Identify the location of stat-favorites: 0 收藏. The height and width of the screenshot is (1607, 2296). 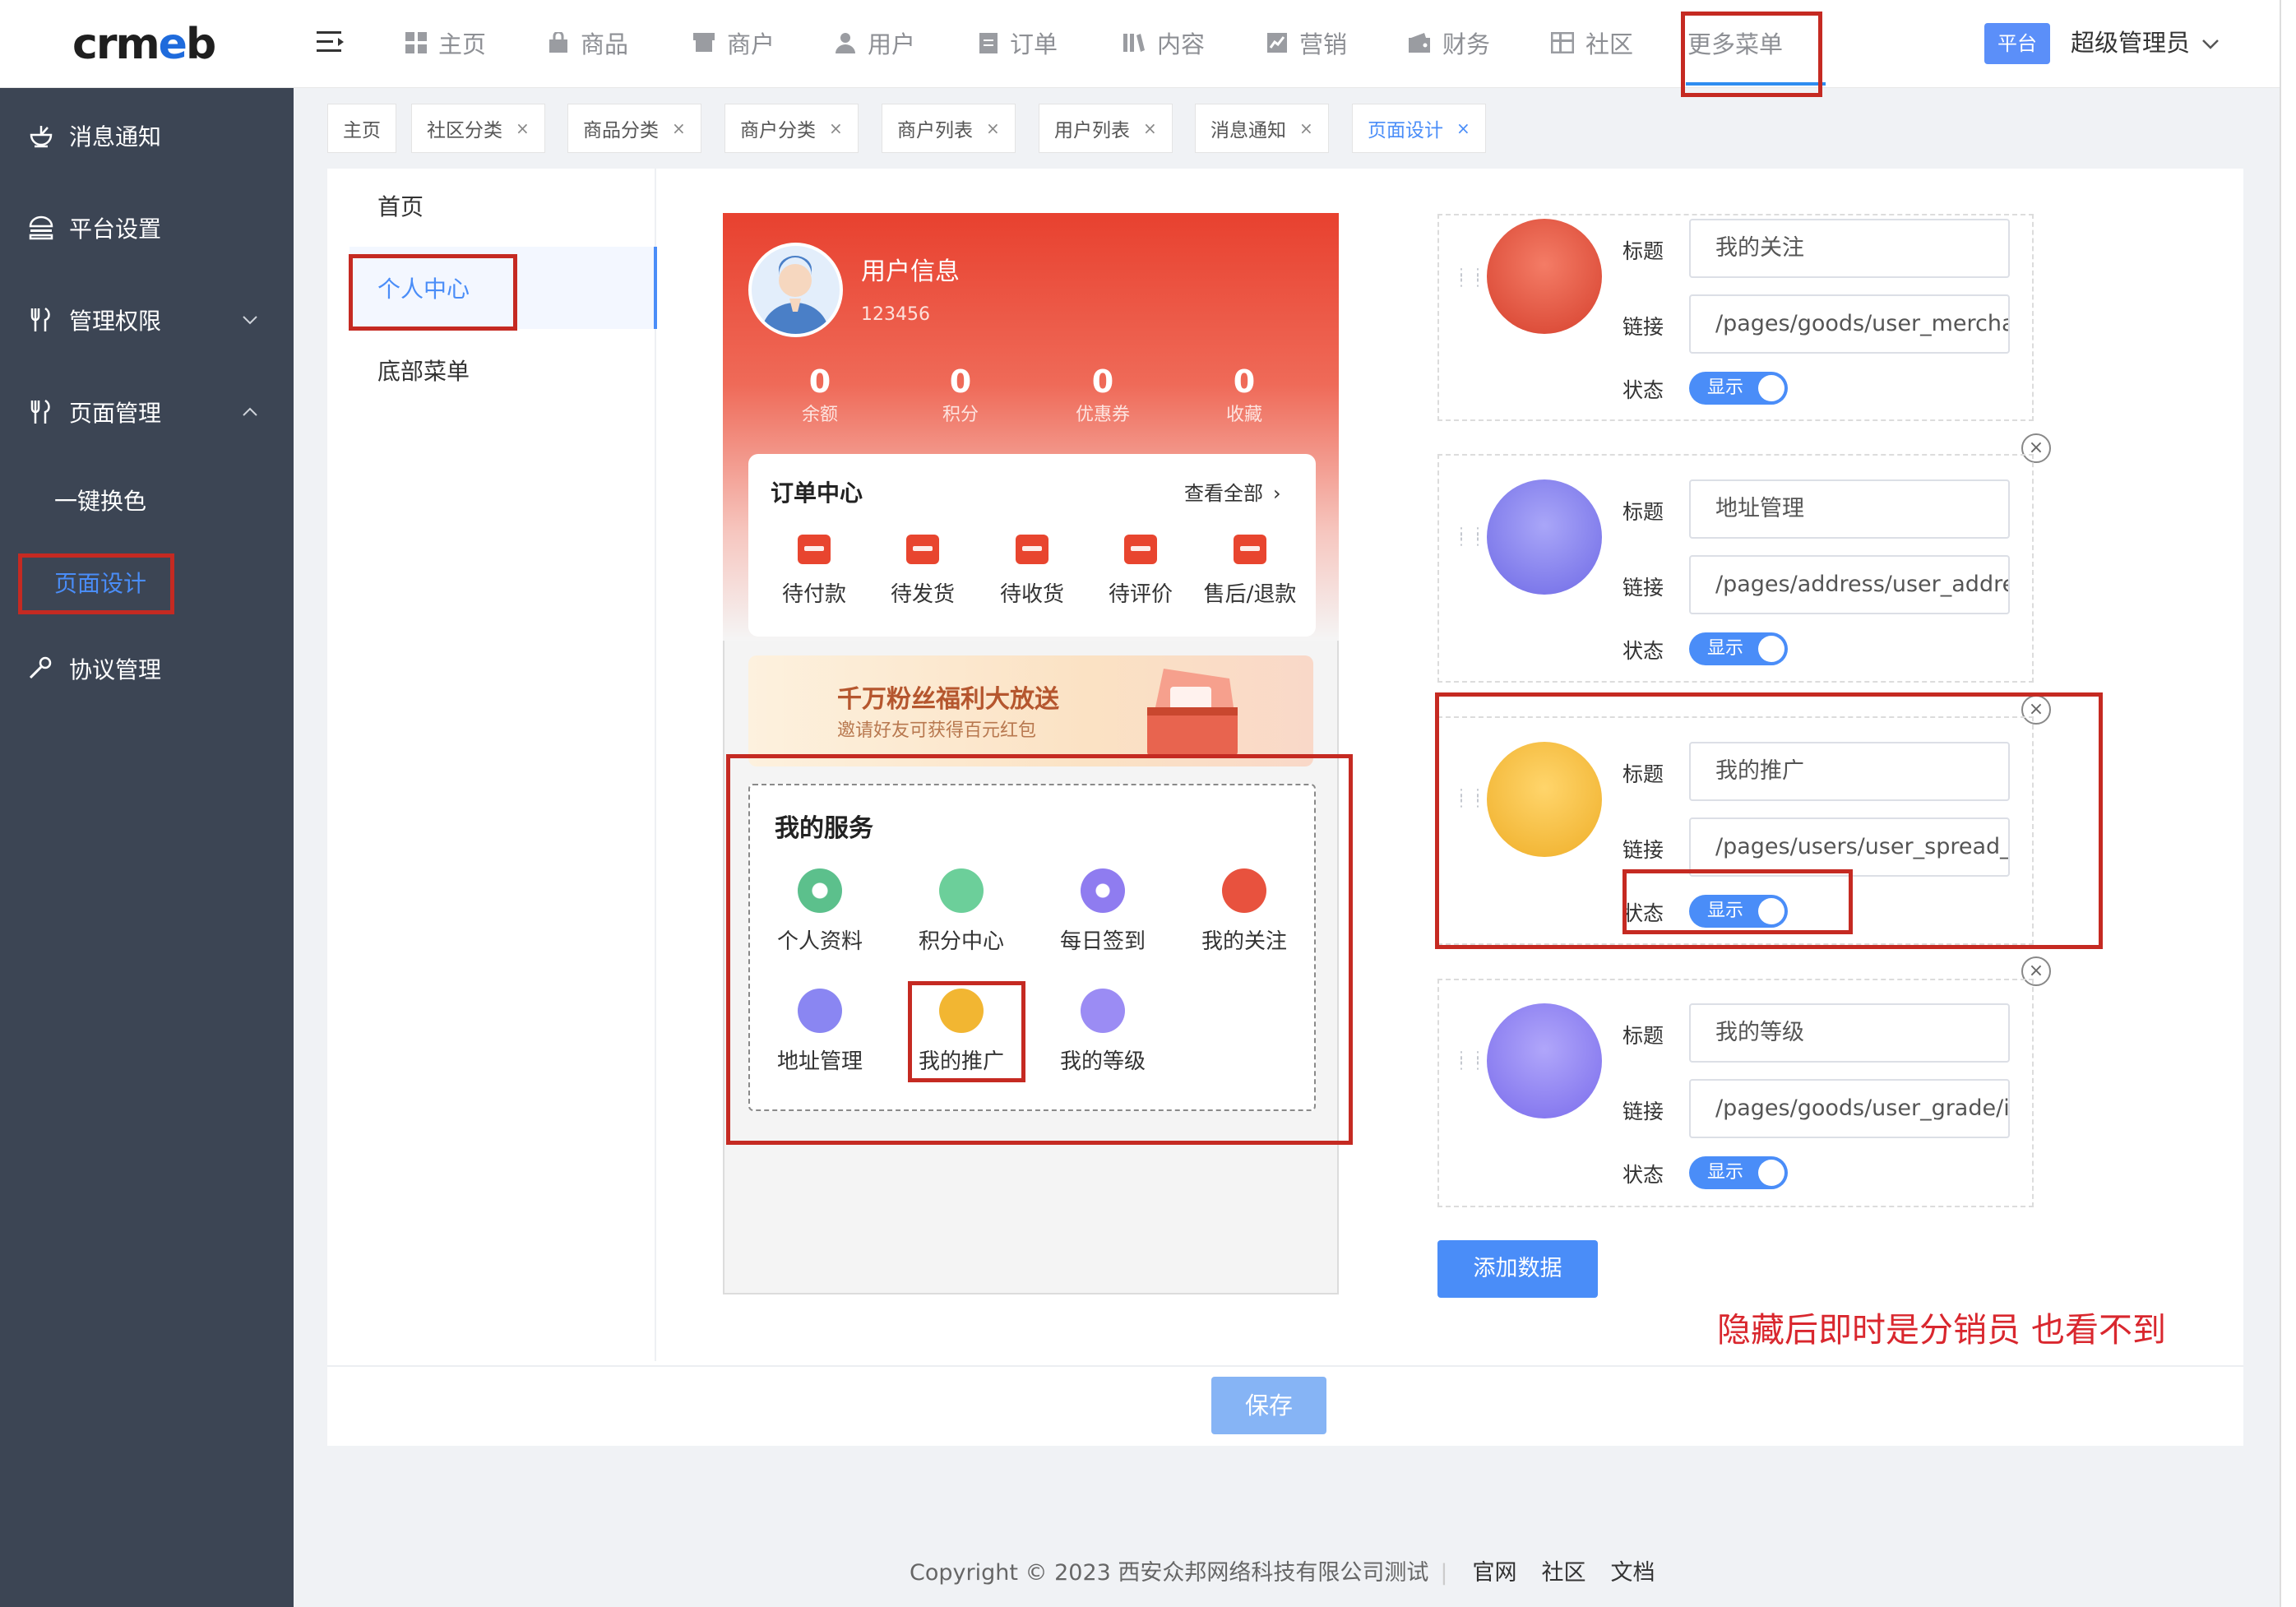
(1245, 396).